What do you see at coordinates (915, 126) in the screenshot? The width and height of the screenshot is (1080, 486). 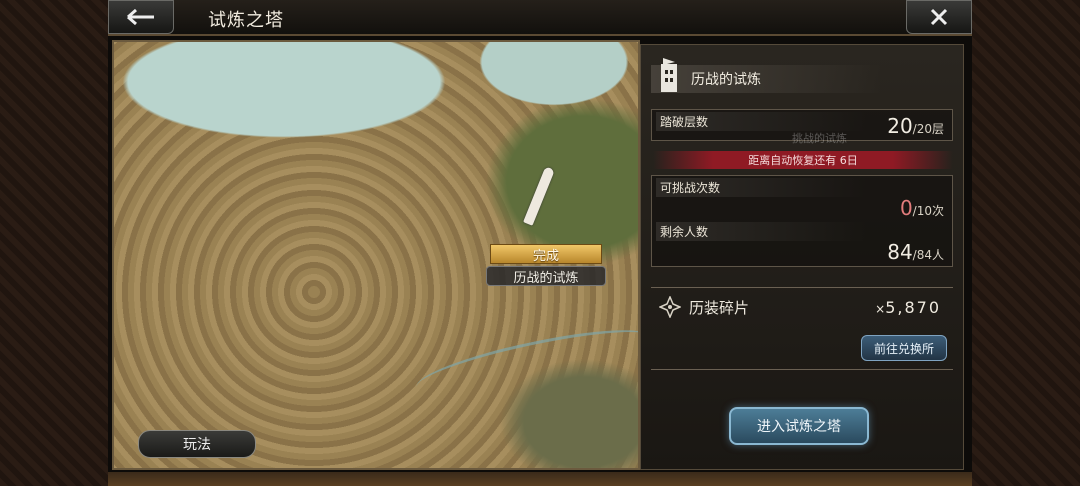 I see `floors-value: 20/20层` at bounding box center [915, 126].